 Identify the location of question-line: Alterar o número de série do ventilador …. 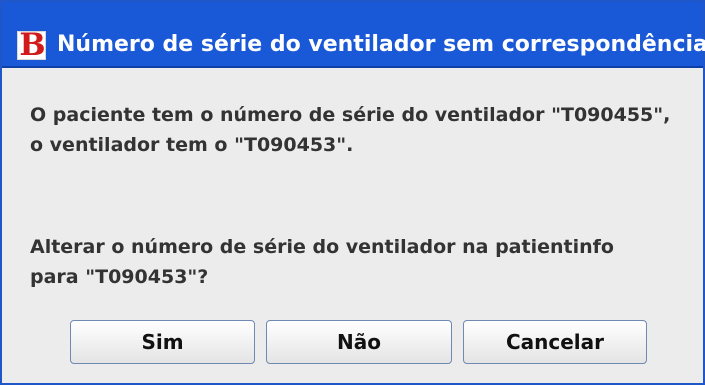
(322, 247).